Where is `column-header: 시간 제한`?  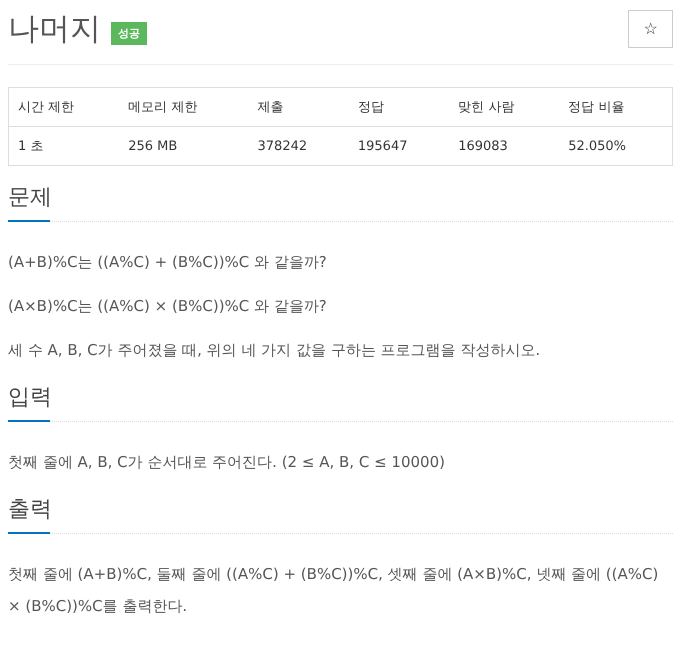
column-header: 시간 제한 is located at coordinates (64, 107).